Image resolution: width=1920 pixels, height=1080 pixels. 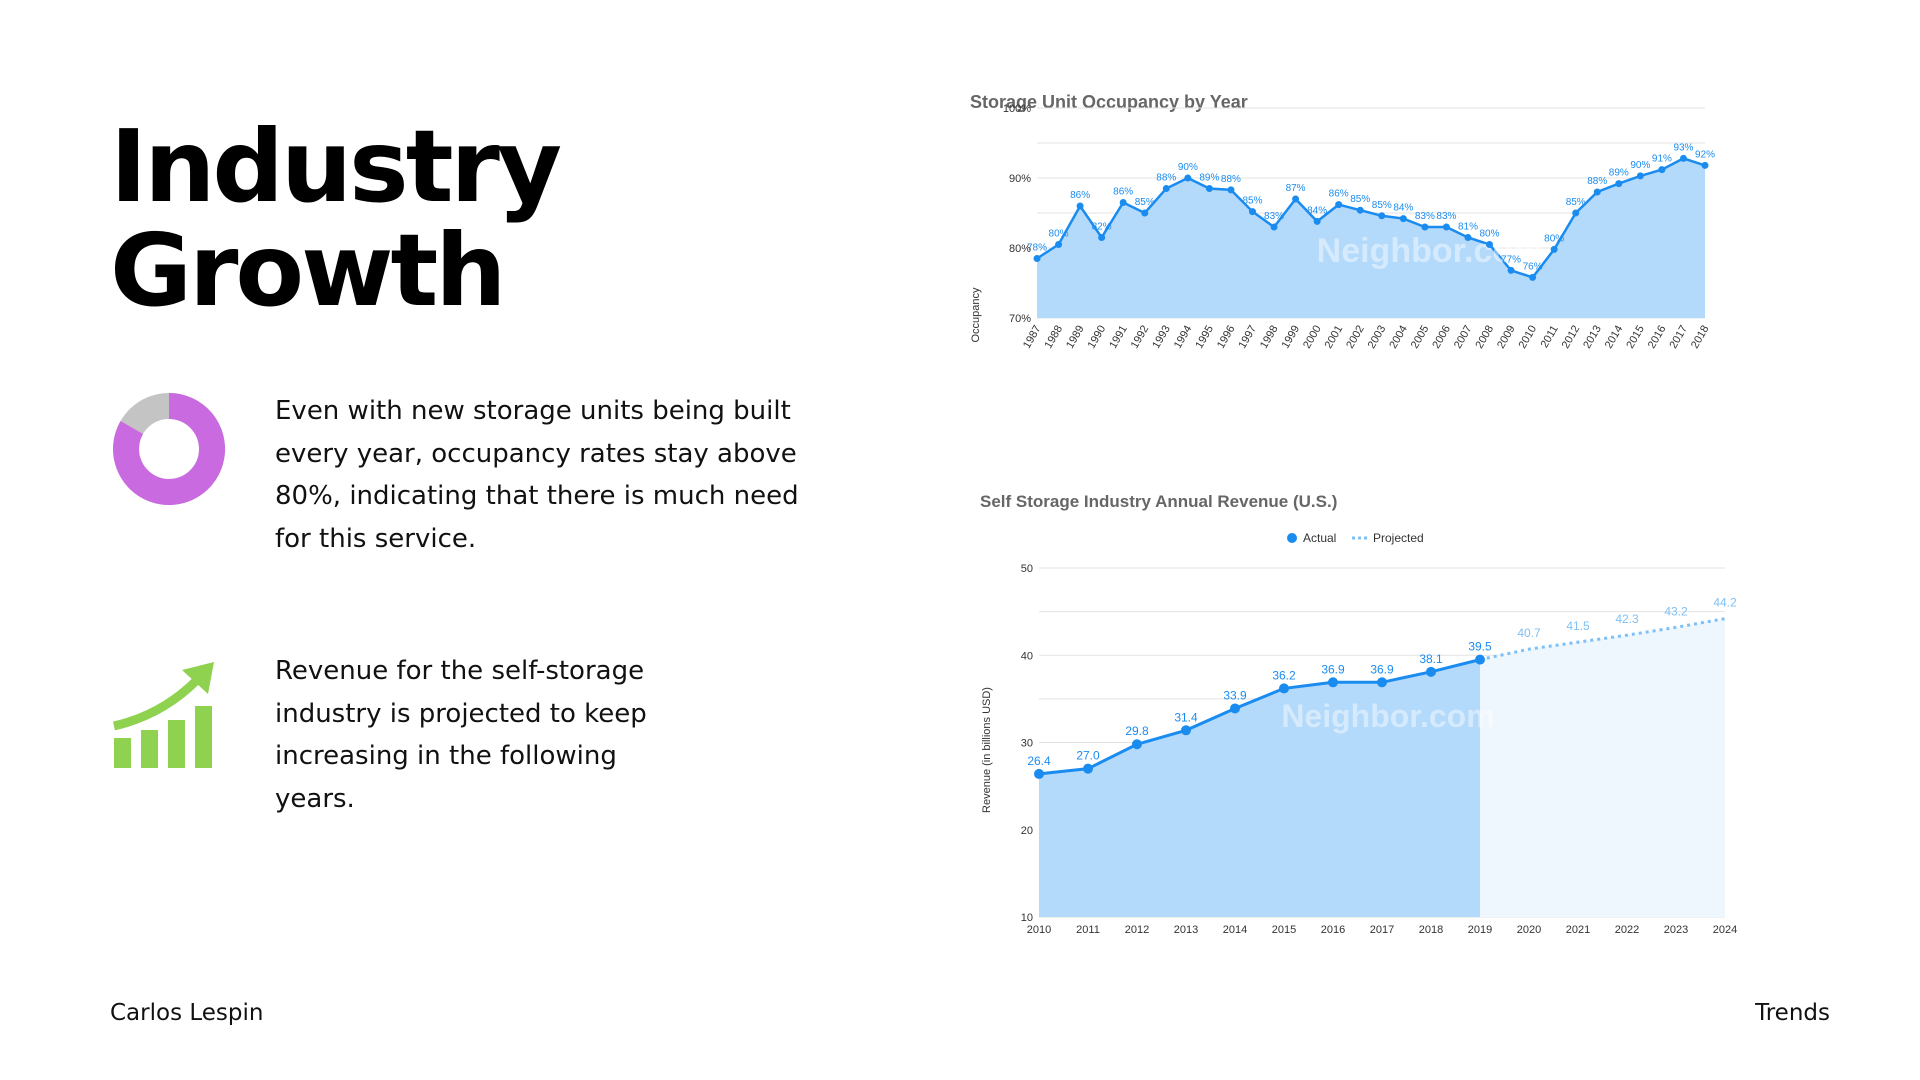 What do you see at coordinates (1511, 259) in the screenshot?
I see `data-label: 77%` at bounding box center [1511, 259].